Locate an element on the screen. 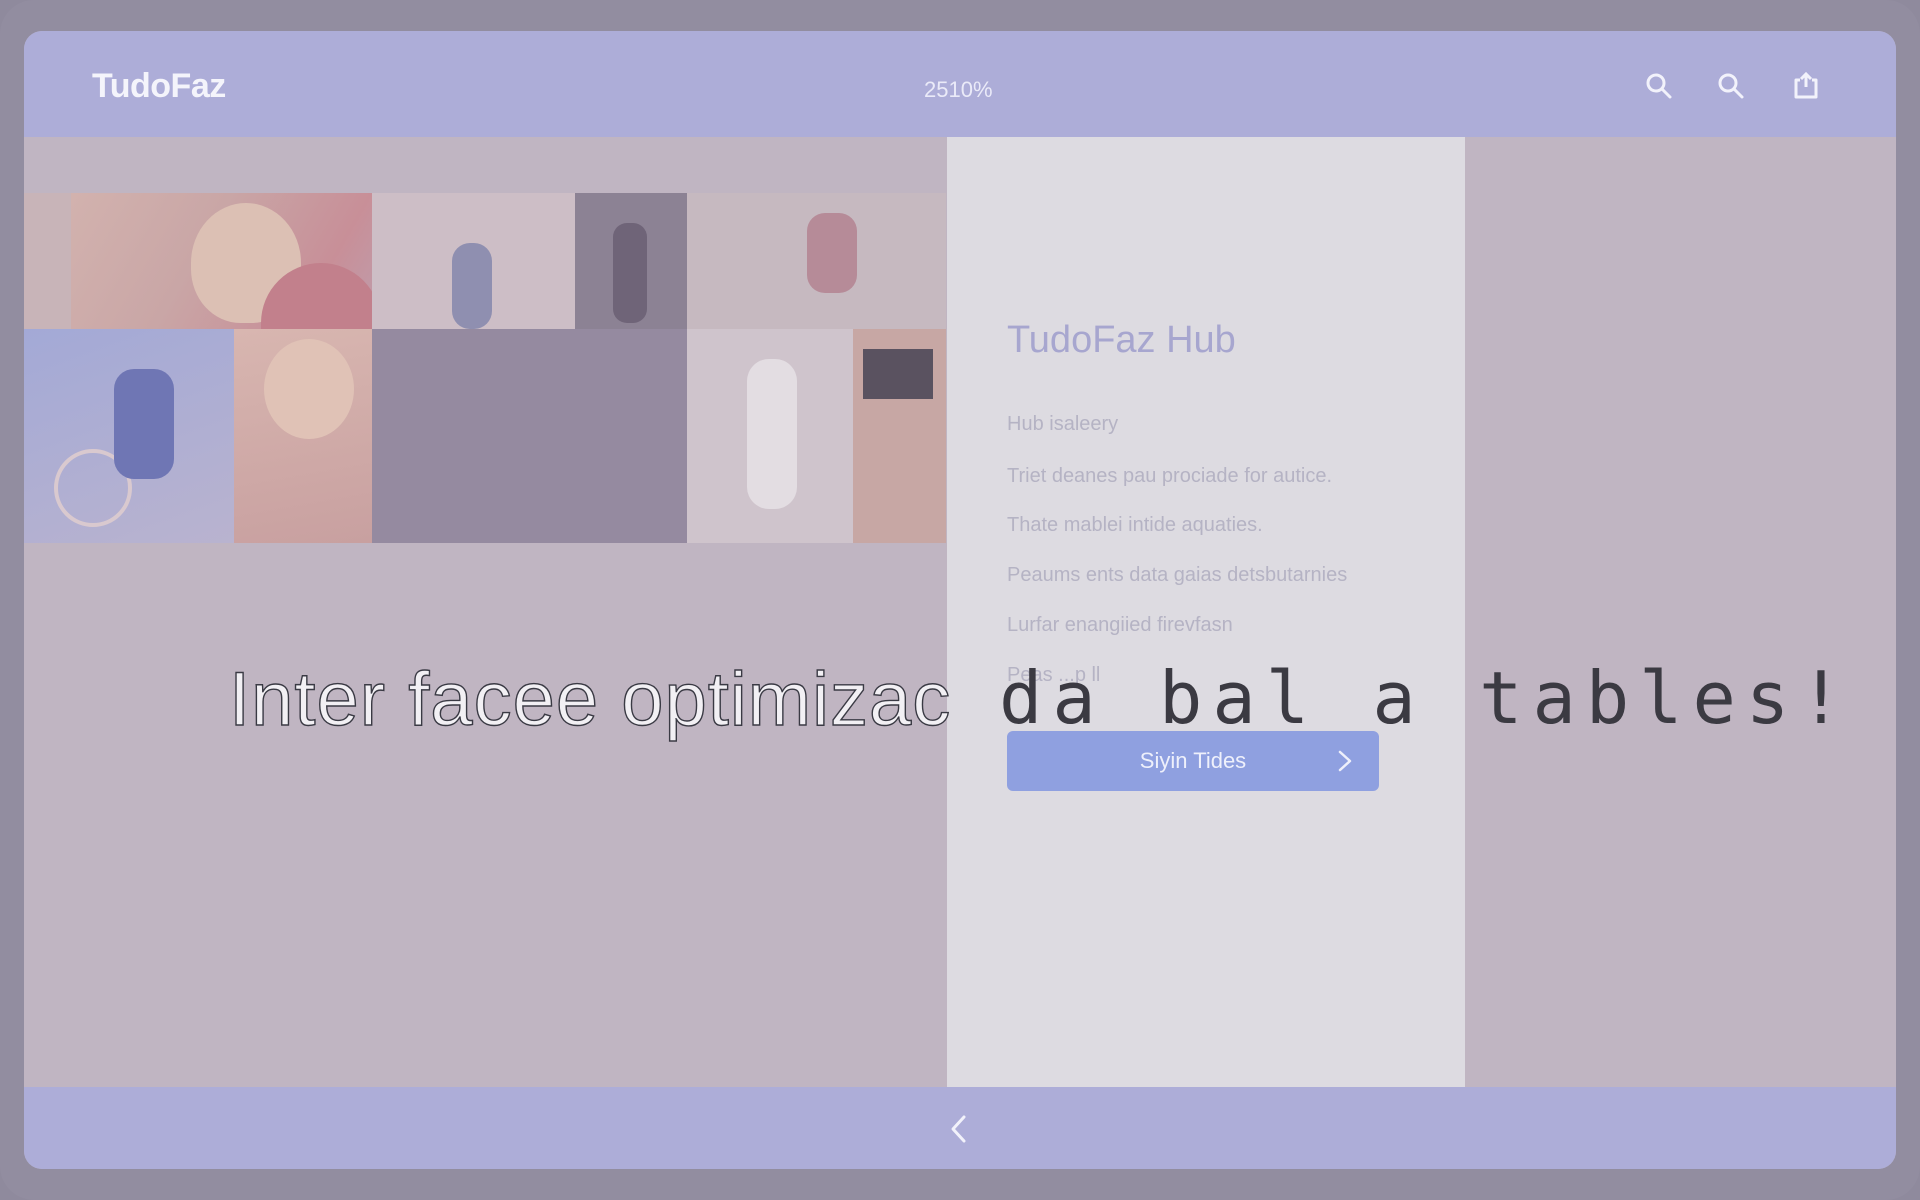  brand-logo: TudoFaz is located at coordinates (159, 86).